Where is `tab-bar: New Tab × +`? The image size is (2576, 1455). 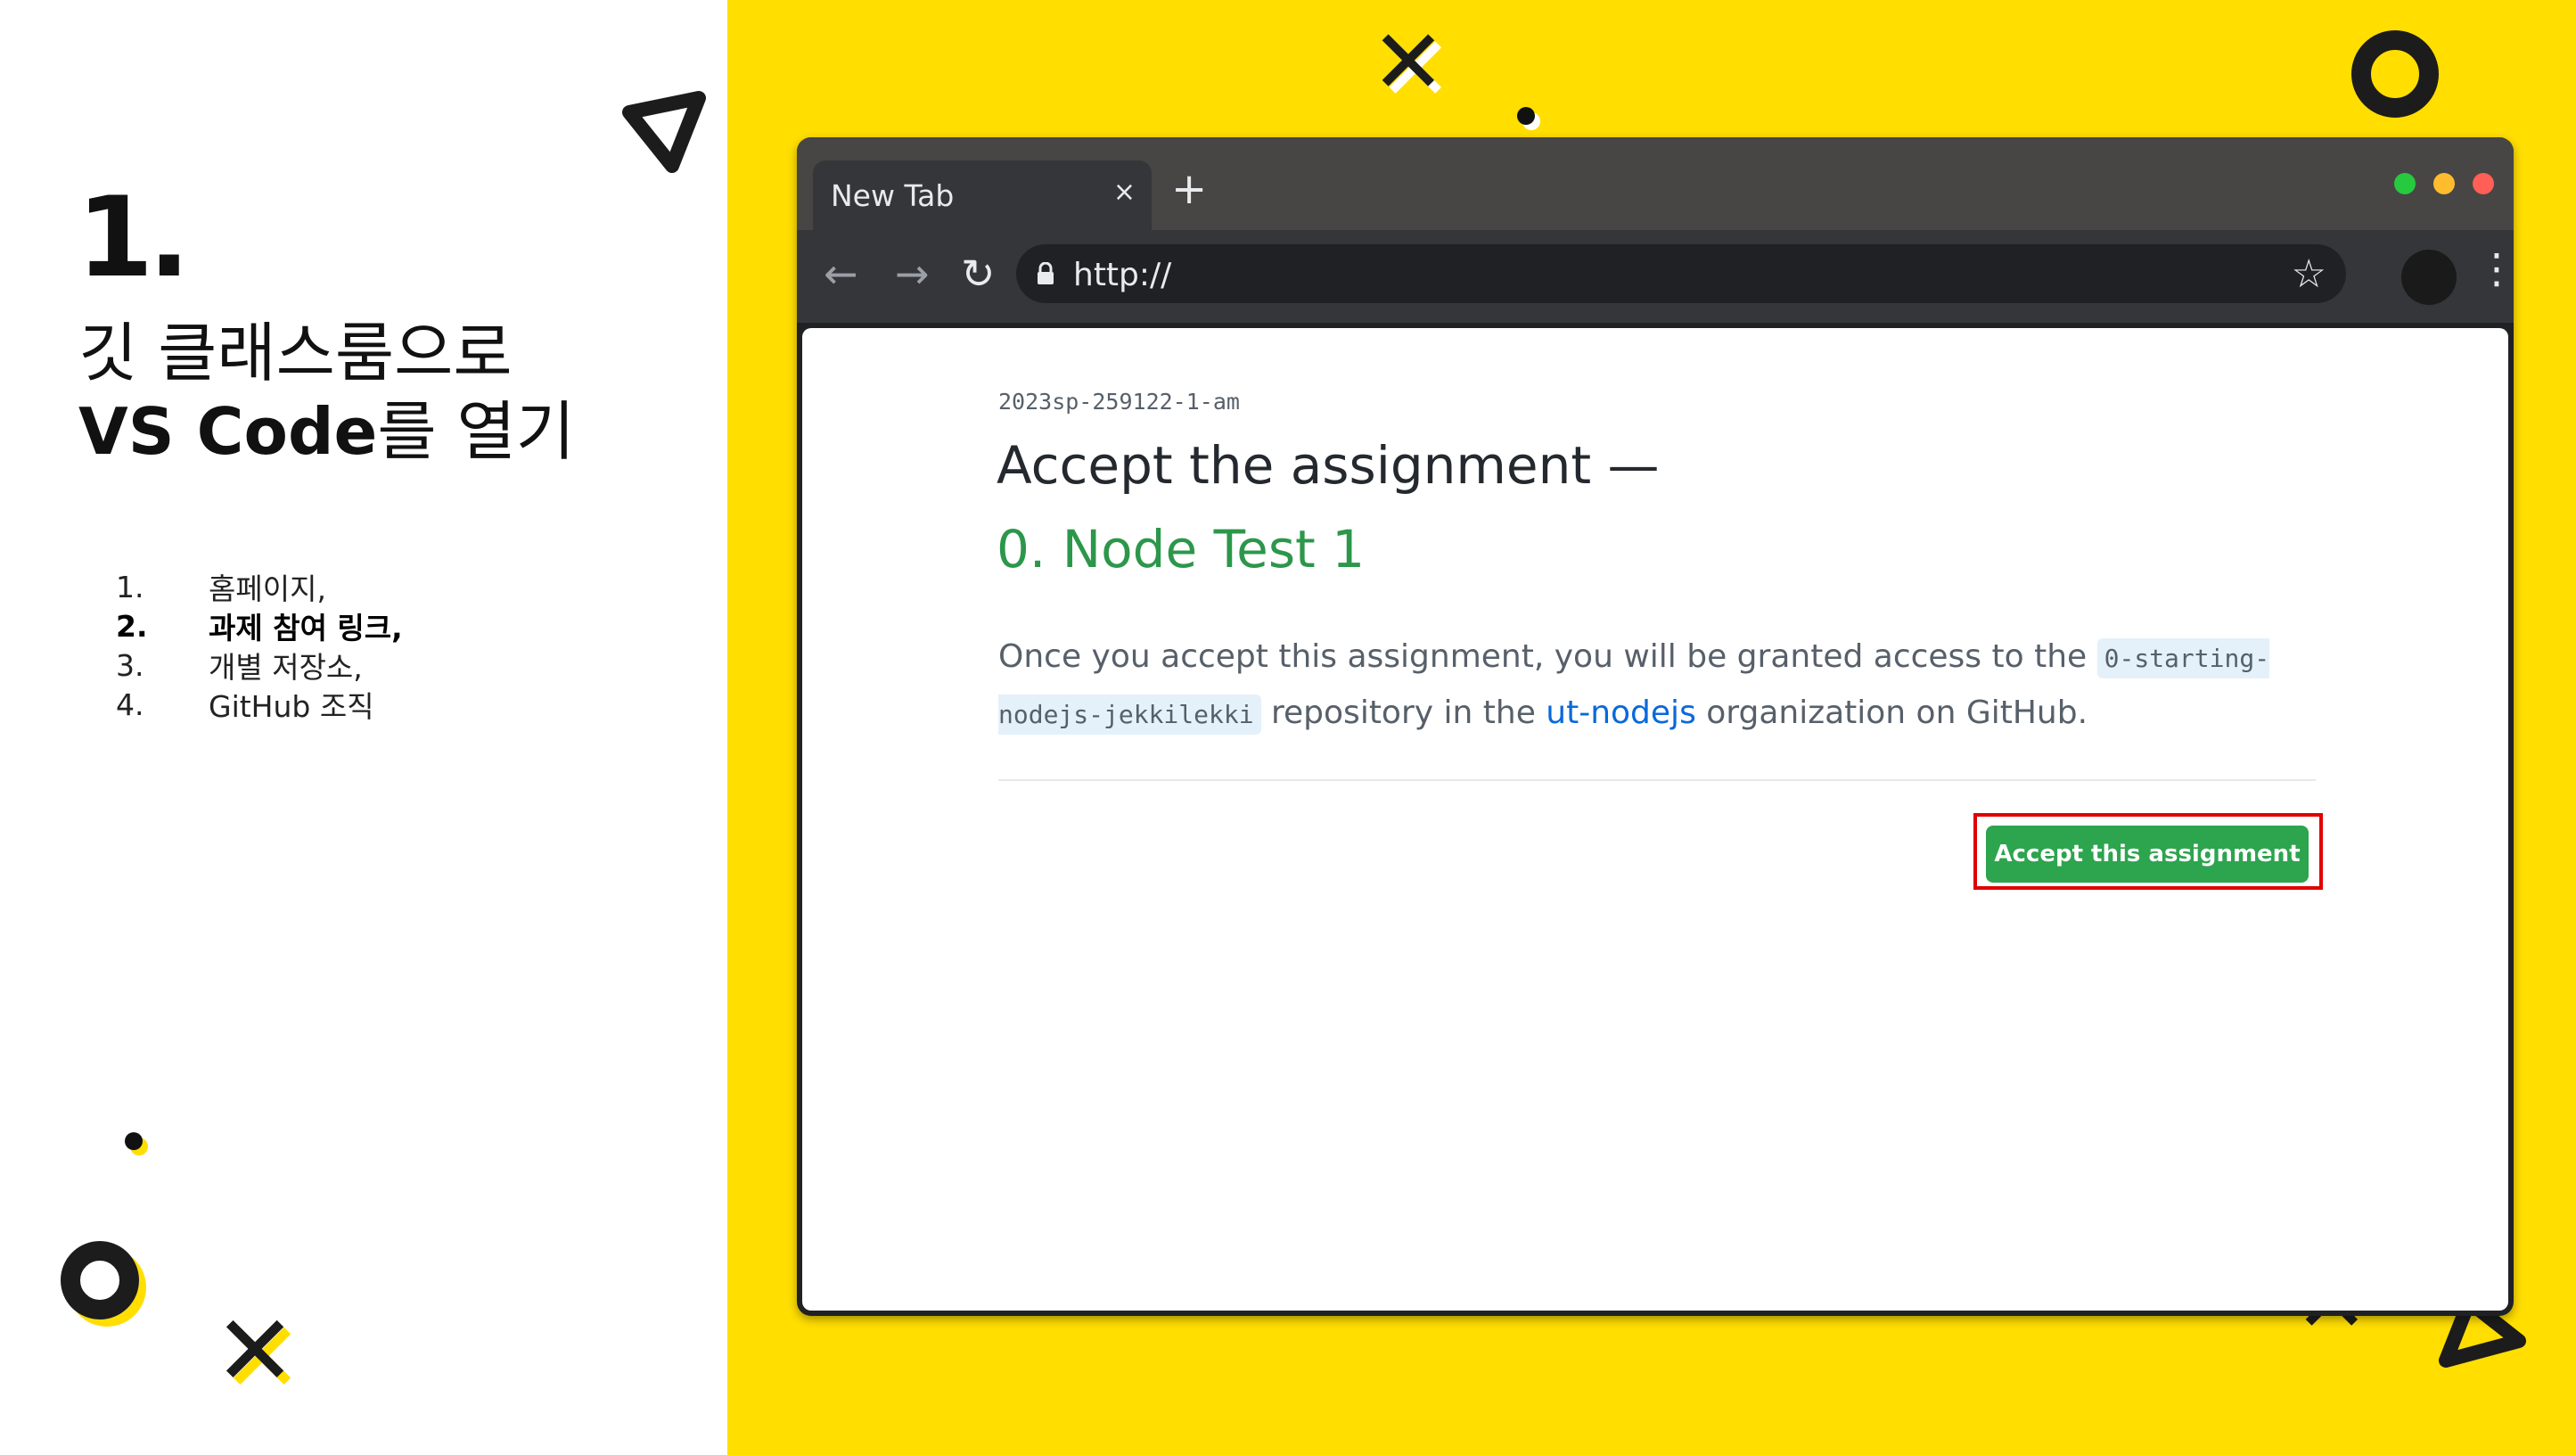 tab-bar: New Tab × + is located at coordinates (1655, 184).